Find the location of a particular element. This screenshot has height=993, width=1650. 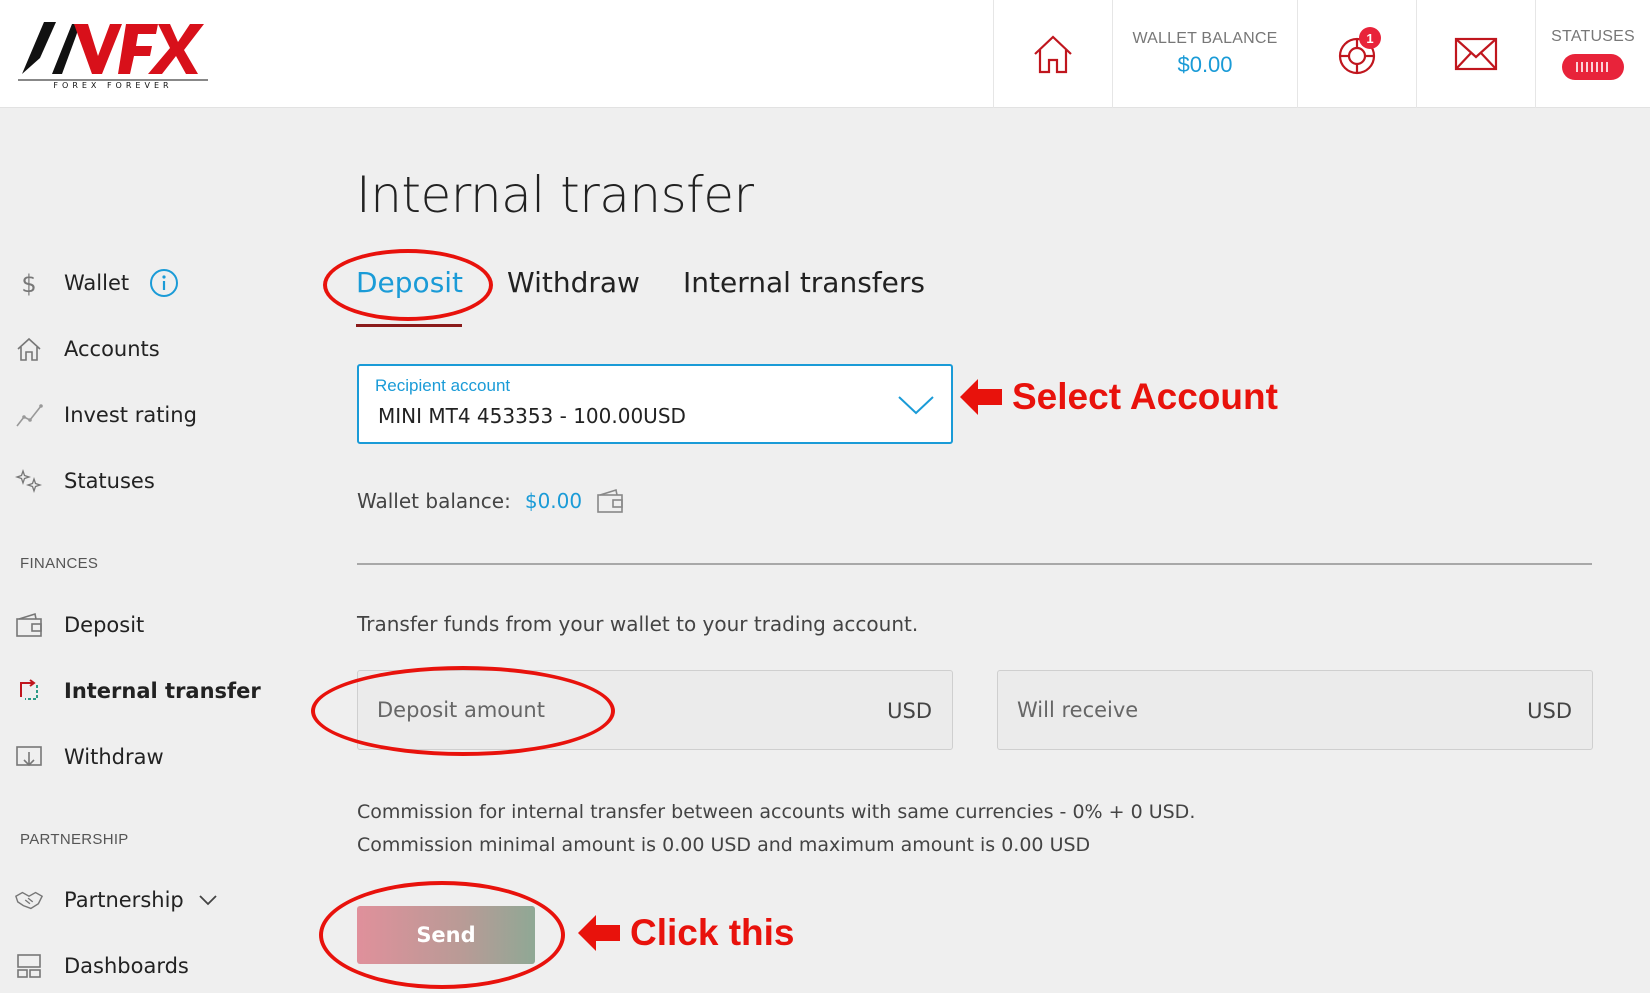

header-home-button is located at coordinates (1052, 54).